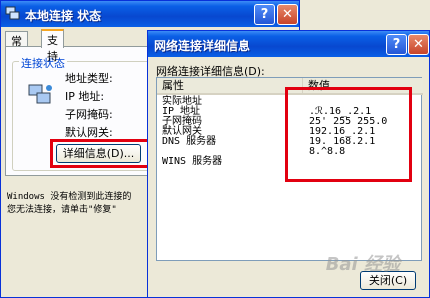 The image size is (430, 298). I want to click on values-highlight, so click(348, 134).